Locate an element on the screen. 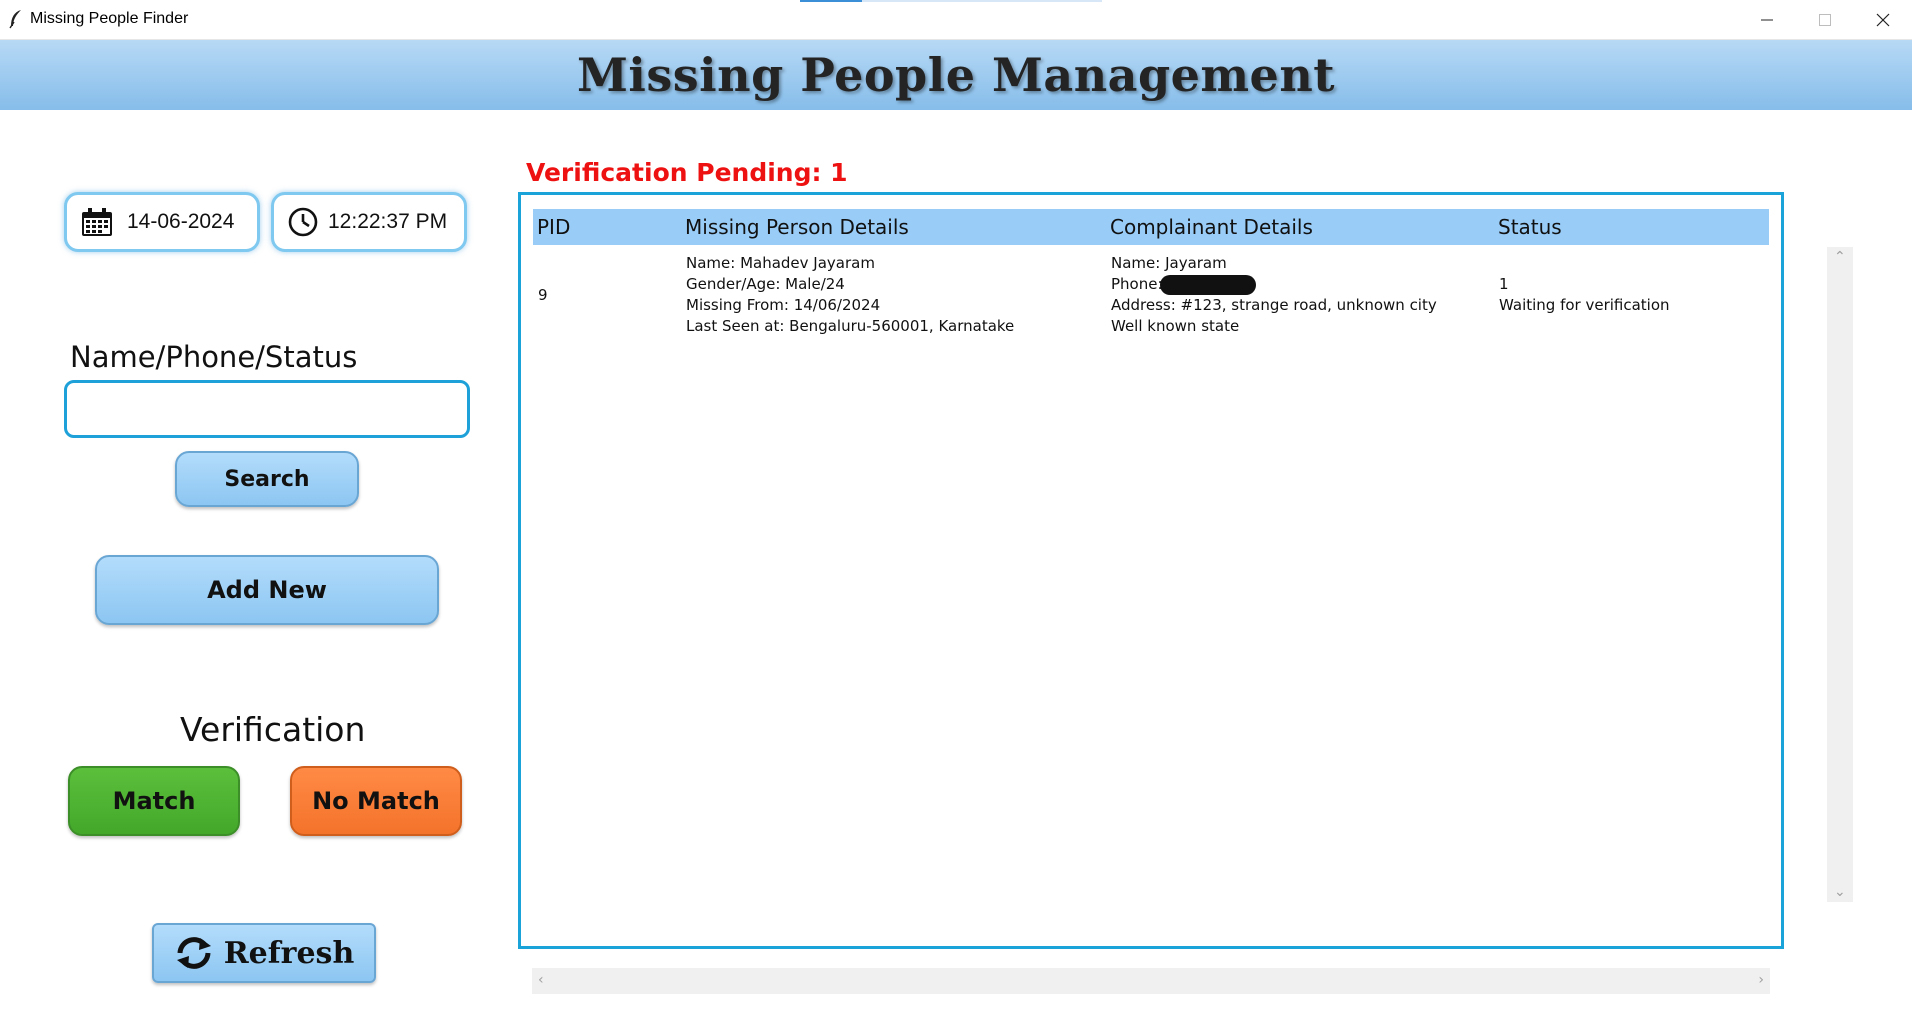 Image resolution: width=1912 pixels, height=1023 pixels. verification-pending-count: Verification Pending: 1 is located at coordinates (687, 172).